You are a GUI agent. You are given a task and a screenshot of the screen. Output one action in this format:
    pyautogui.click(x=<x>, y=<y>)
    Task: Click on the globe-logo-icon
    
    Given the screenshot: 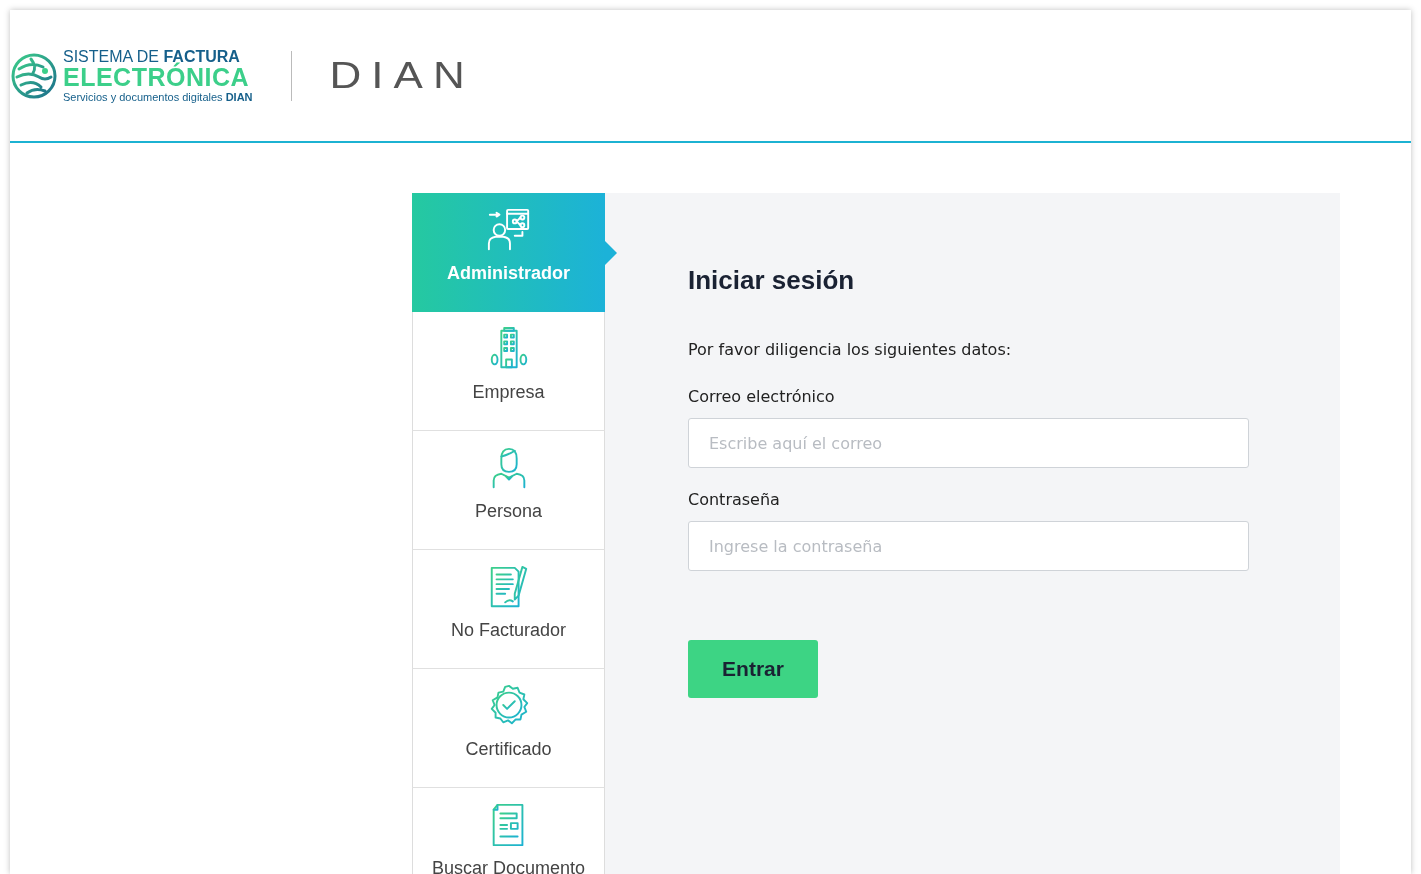 What is the action you would take?
    pyautogui.click(x=34, y=75)
    